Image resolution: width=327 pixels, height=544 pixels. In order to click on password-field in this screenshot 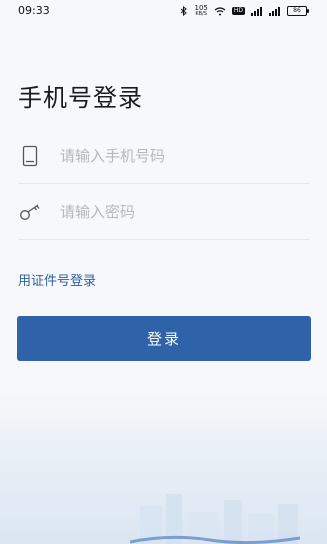, I will do `click(164, 212)`.